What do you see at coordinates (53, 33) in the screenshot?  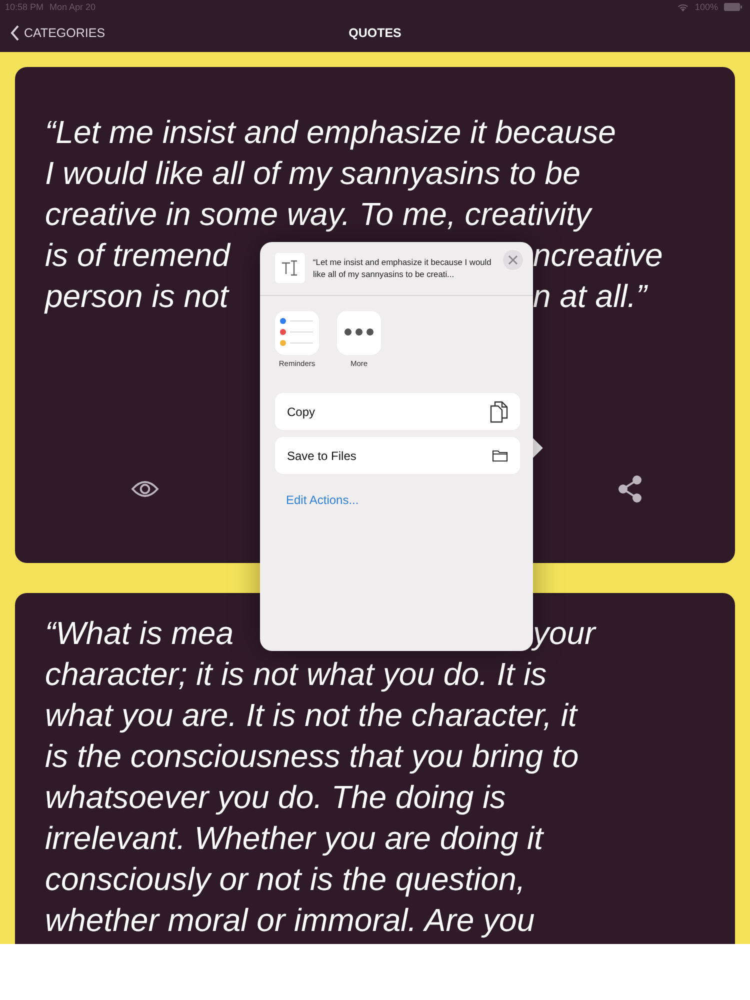 I see `back-button: CATEGORIES` at bounding box center [53, 33].